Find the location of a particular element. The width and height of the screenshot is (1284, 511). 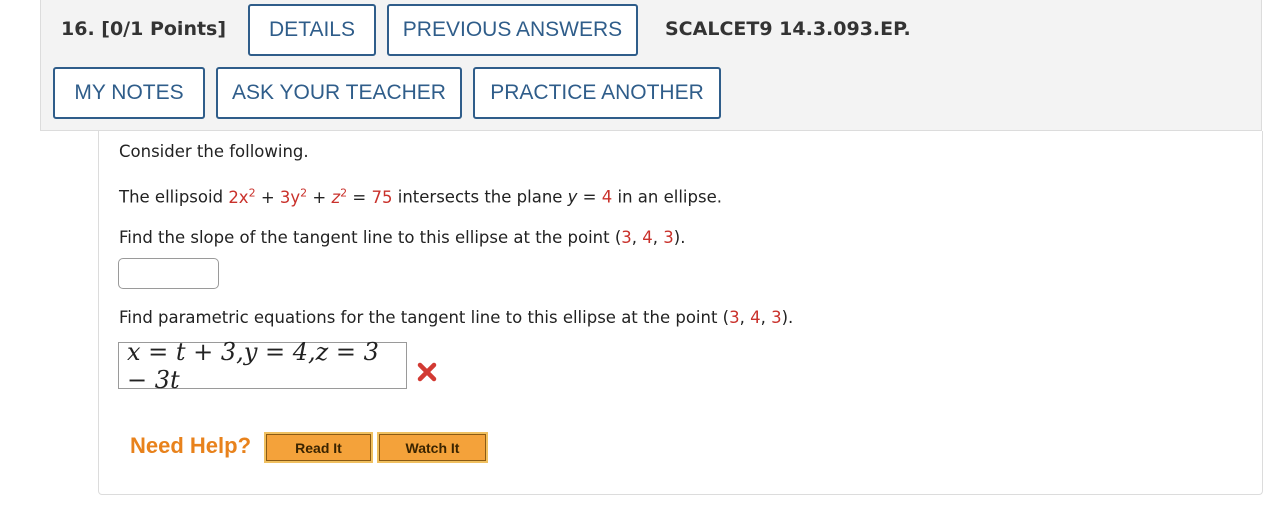

ask-your-teacher-button: ASK YOUR TEACHER is located at coordinates (339, 93).